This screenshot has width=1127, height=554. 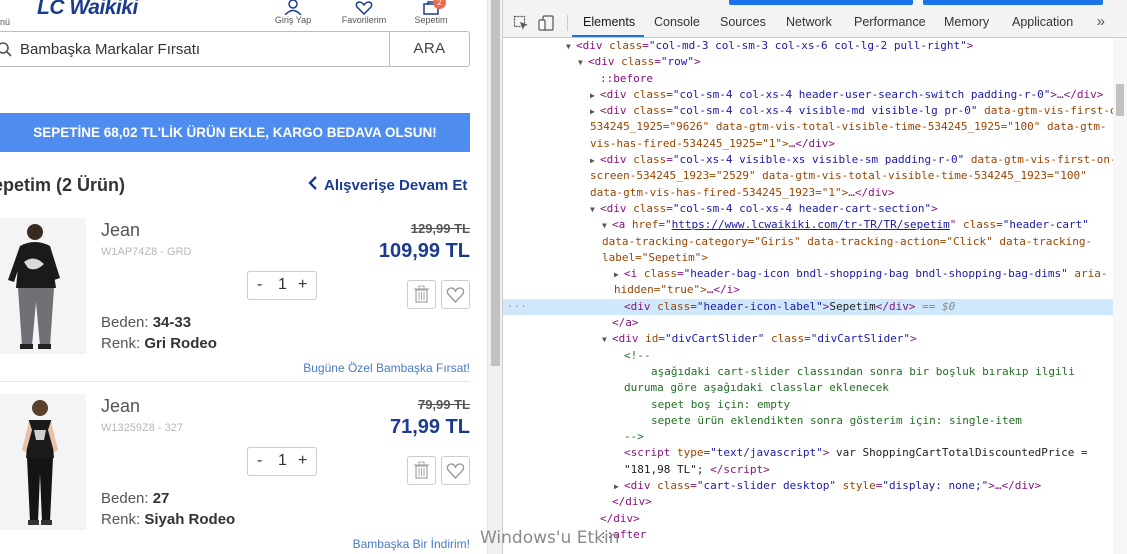 What do you see at coordinates (743, 22) in the screenshot?
I see `tab-sources: Sources` at bounding box center [743, 22].